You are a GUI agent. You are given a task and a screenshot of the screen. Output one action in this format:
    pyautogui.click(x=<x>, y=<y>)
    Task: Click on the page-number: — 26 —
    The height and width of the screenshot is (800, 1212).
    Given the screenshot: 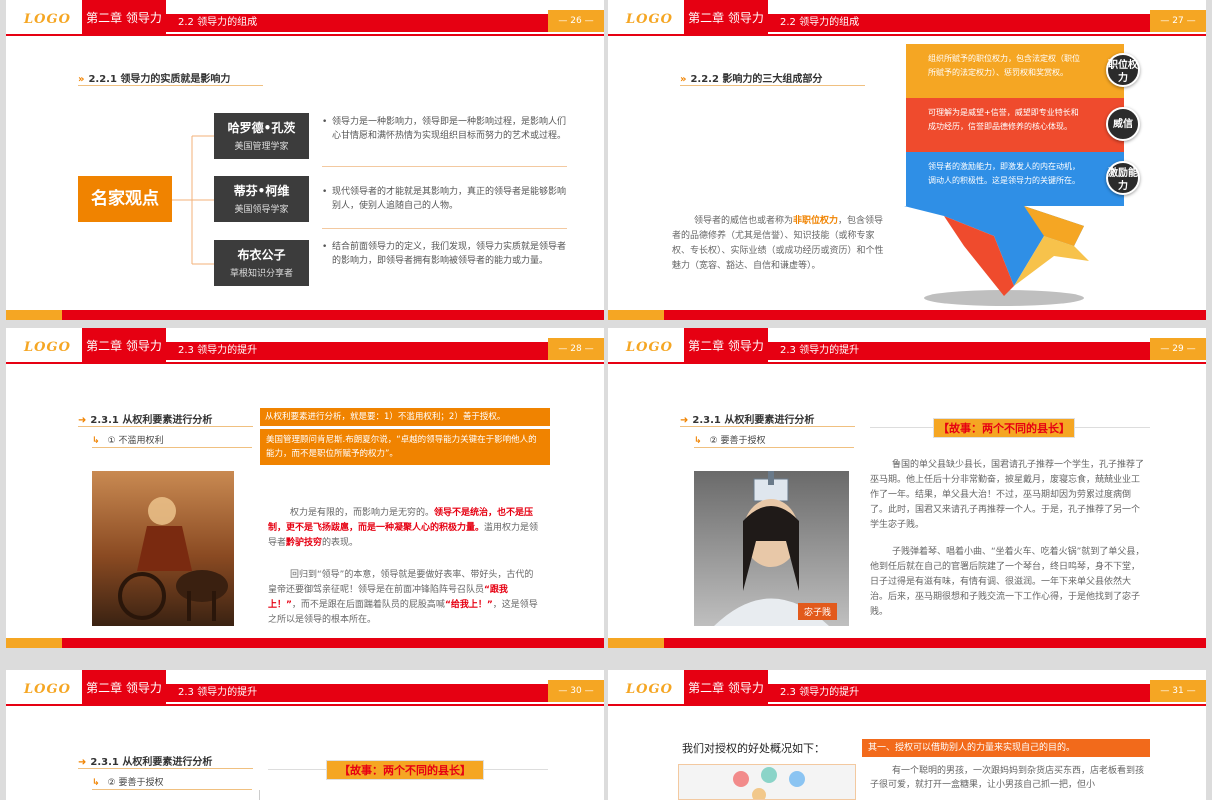 What is the action you would take?
    pyautogui.click(x=576, y=21)
    